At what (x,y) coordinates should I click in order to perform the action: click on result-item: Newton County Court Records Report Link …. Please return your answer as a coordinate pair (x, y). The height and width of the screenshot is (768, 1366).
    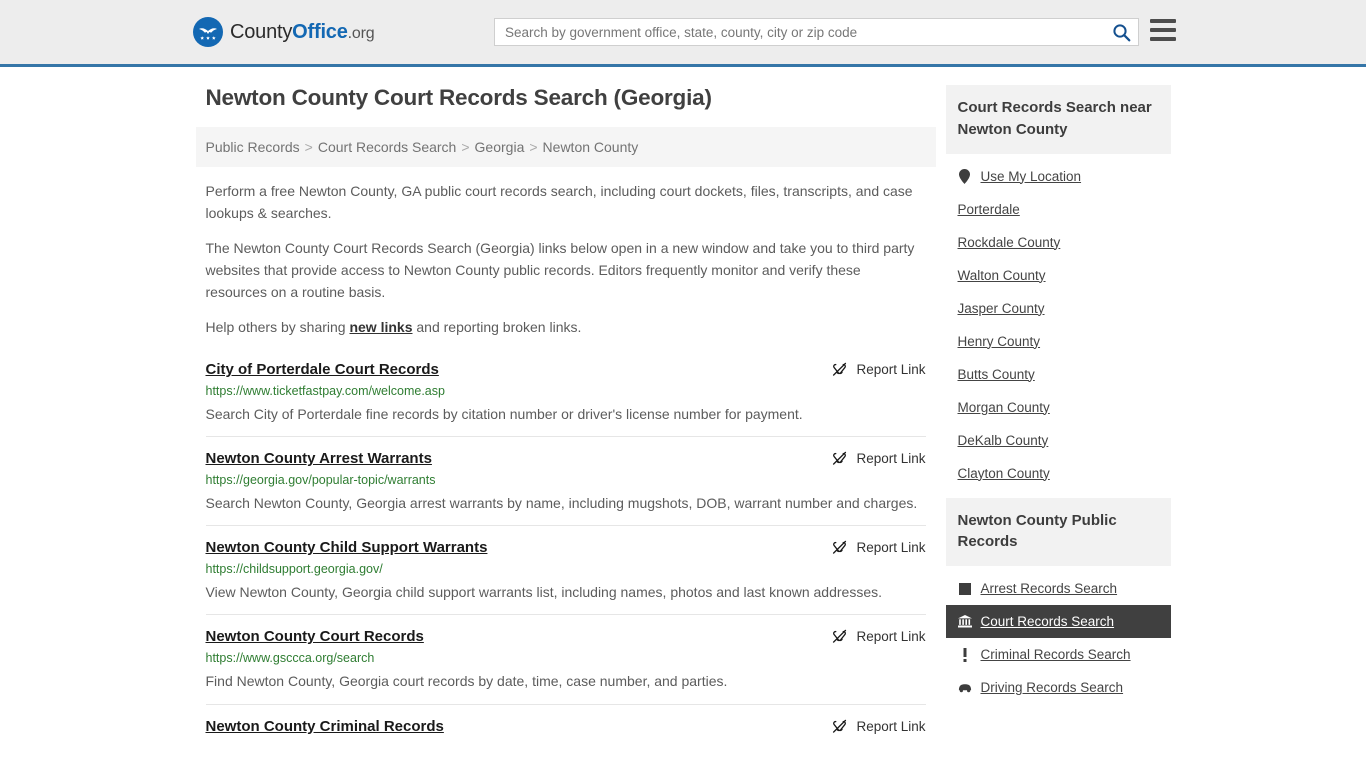
    Looking at the image, I should click on (565, 658).